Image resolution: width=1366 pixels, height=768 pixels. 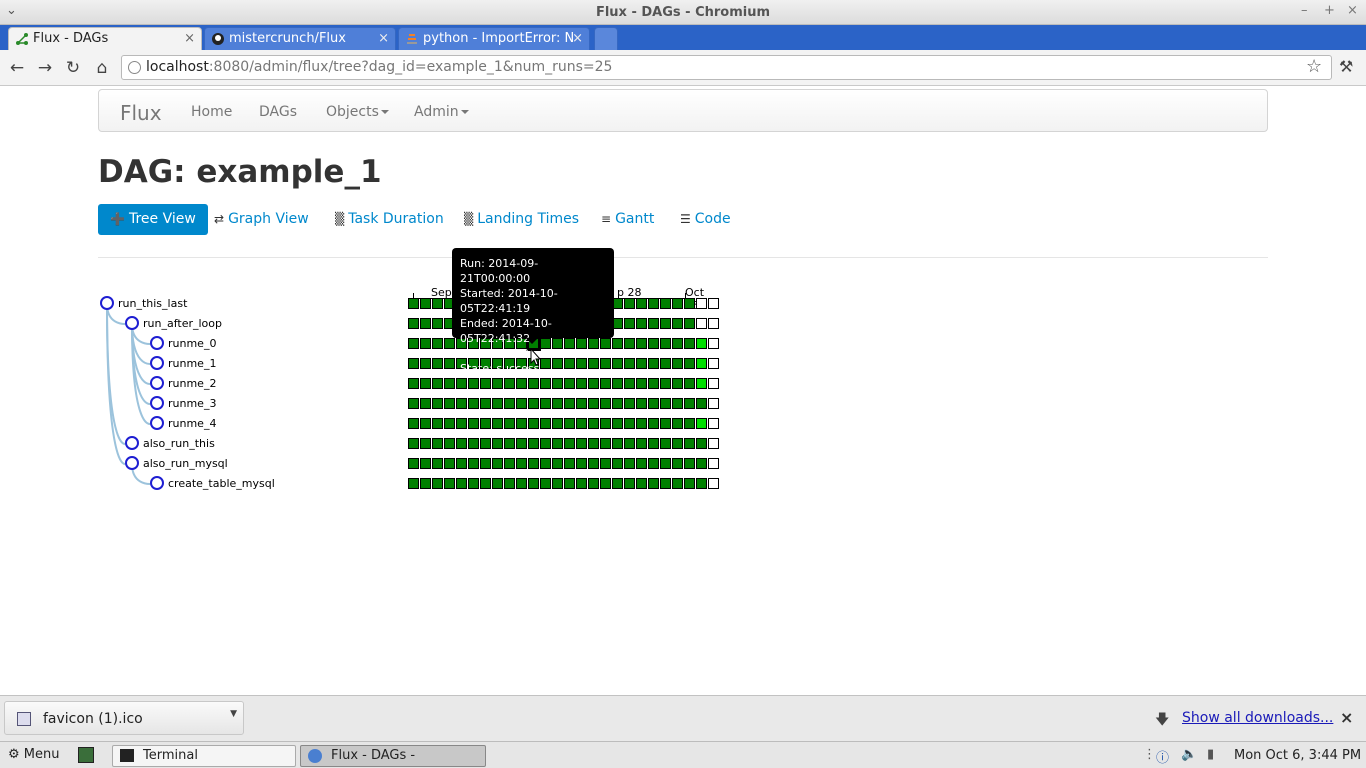 What do you see at coordinates (521, 219) in the screenshot?
I see `tab-landing-times: ▒ Landing Times` at bounding box center [521, 219].